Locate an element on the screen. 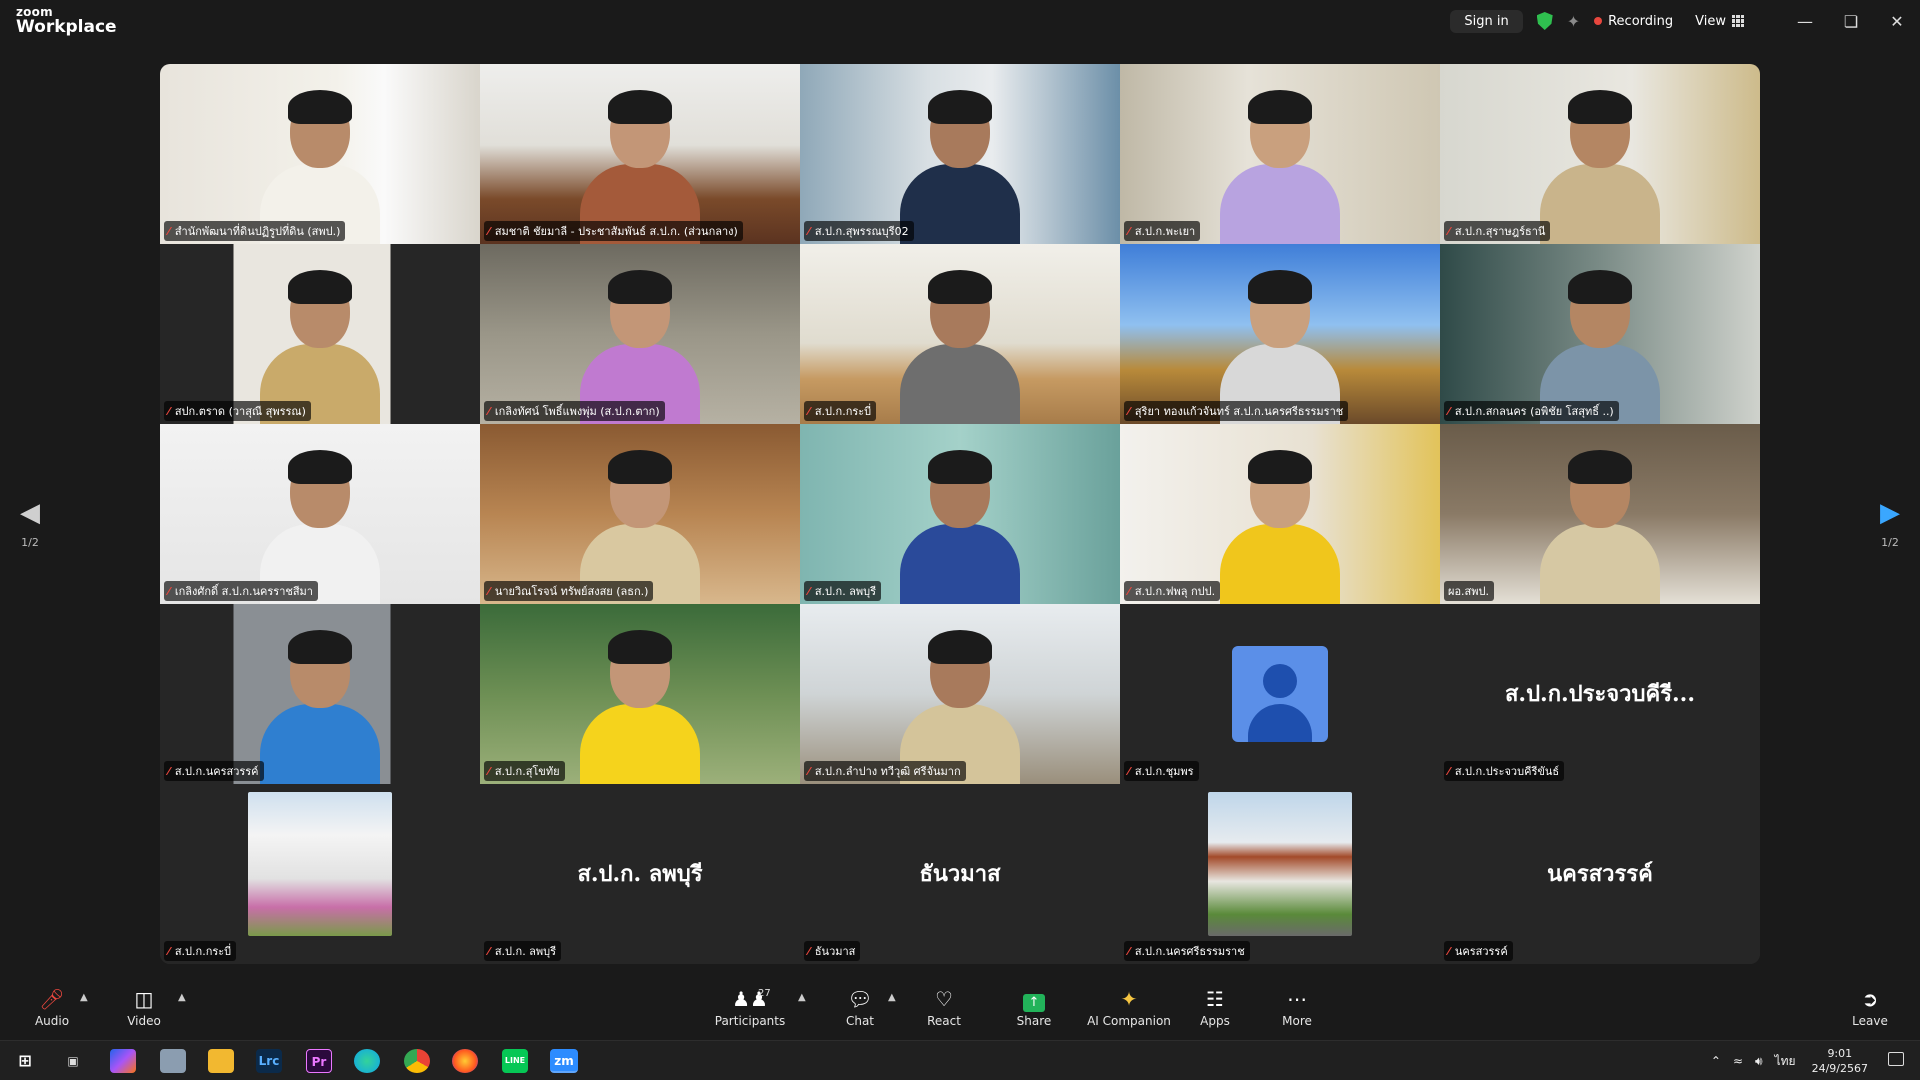 The image size is (1920, 1080). participant-tile: ส.ป.ก. ลพบุรี ⁄ ส.ป.ก. ลพบุรี is located at coordinates (640, 874).